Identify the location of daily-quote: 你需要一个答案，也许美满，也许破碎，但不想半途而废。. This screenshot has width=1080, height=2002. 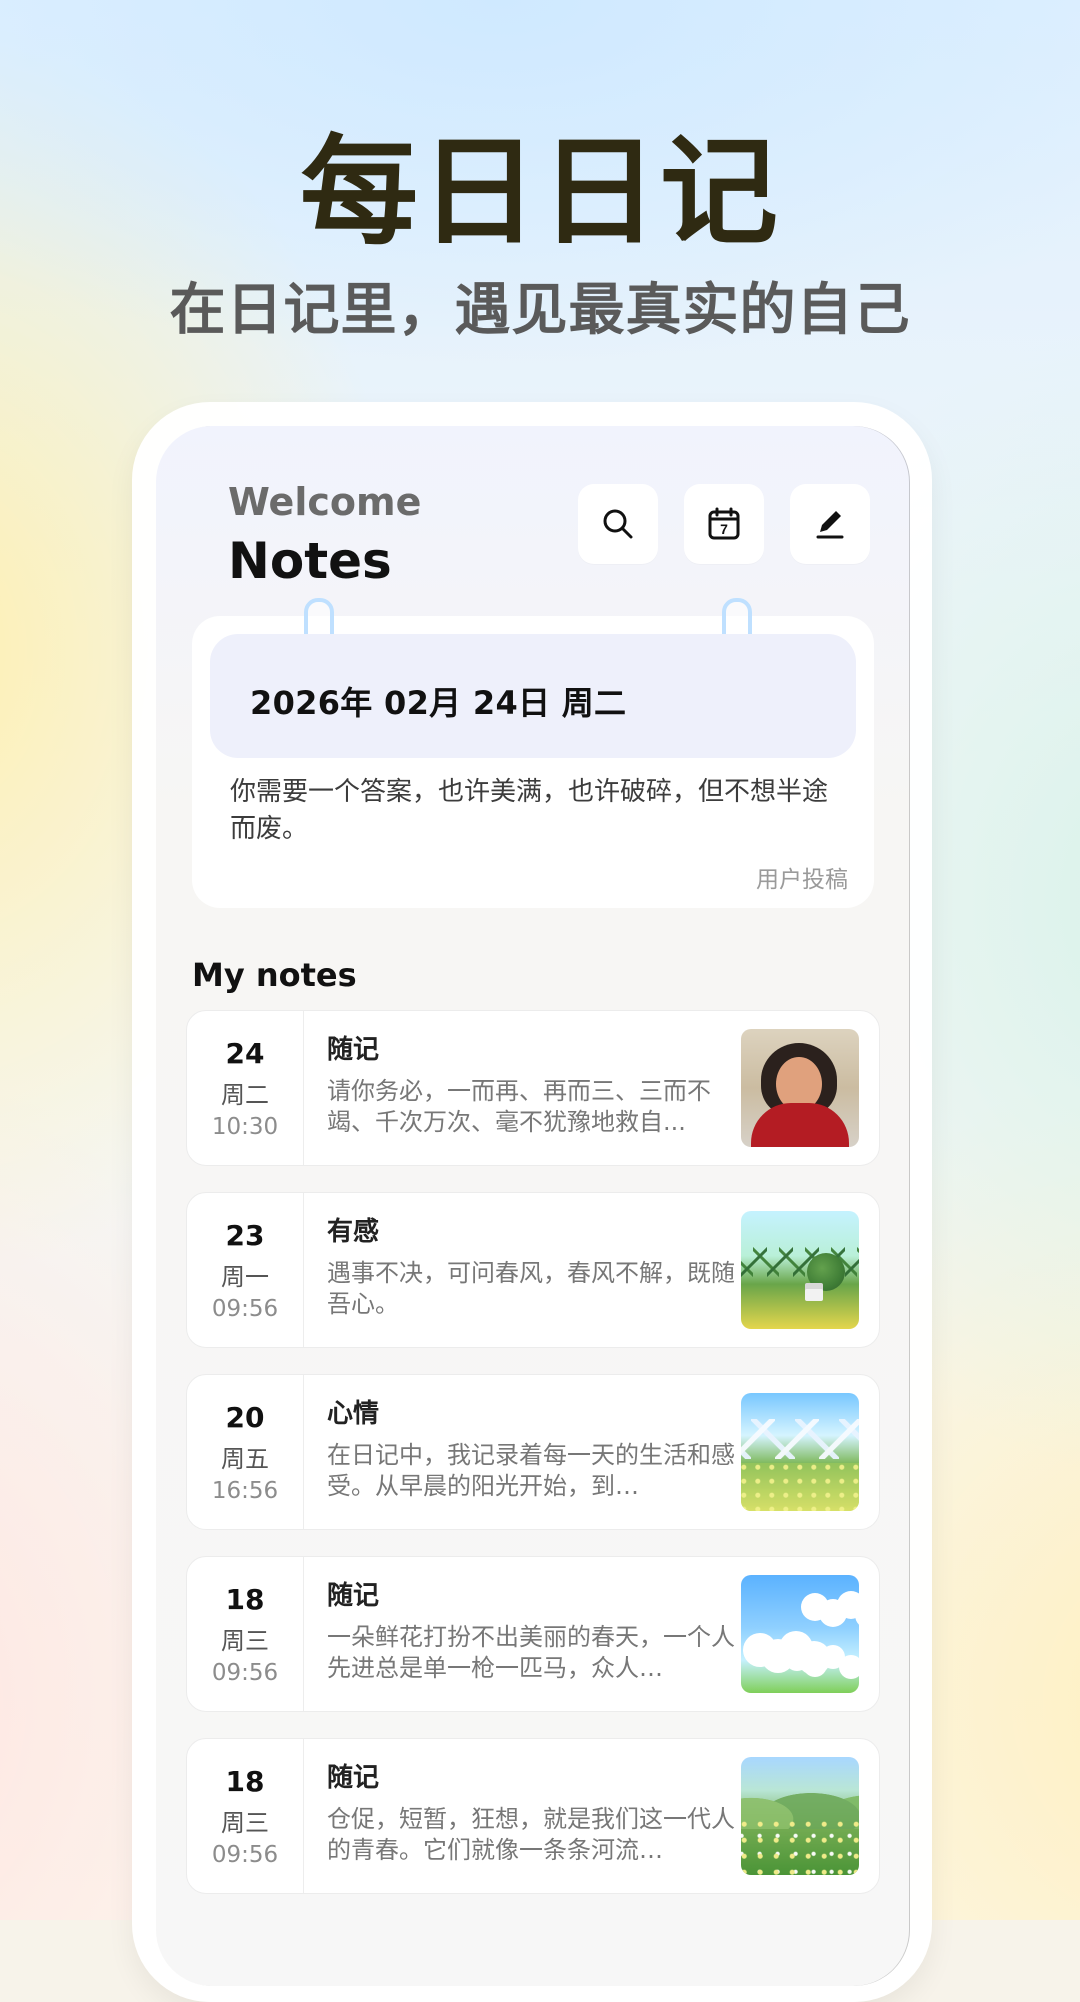
(529, 810).